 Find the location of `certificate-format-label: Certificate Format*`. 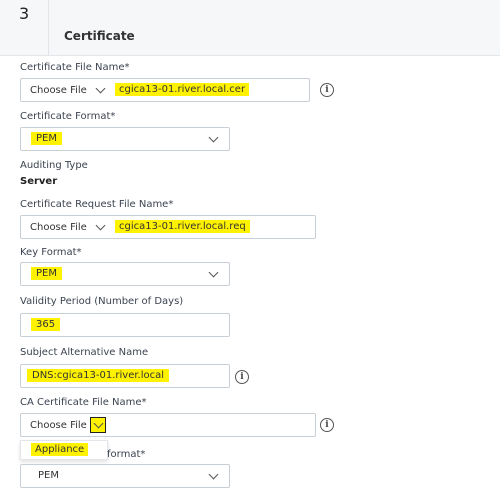

certificate-format-label: Certificate Format* is located at coordinates (68, 116).